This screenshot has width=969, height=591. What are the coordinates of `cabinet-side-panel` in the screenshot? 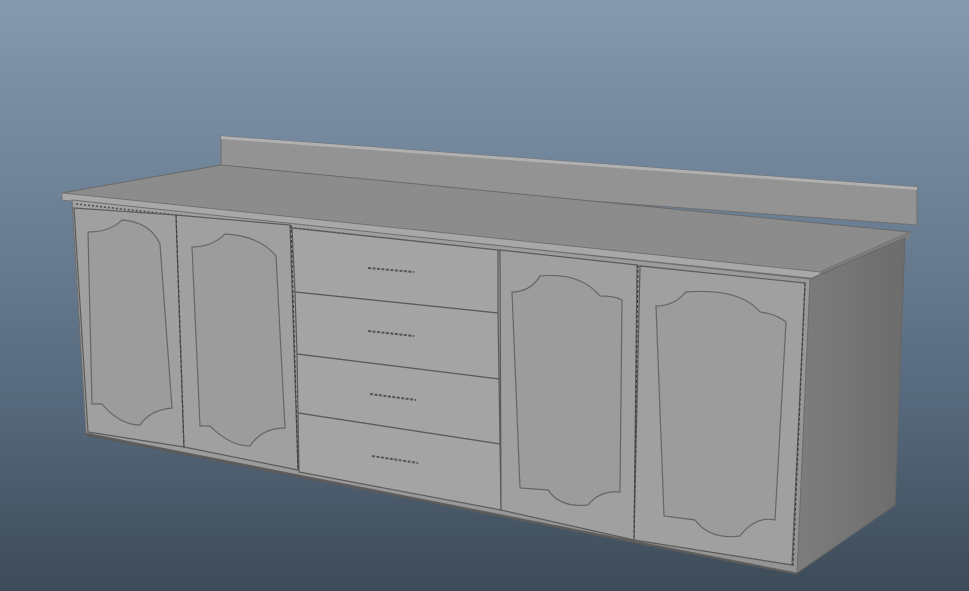 It's located at (851, 405).